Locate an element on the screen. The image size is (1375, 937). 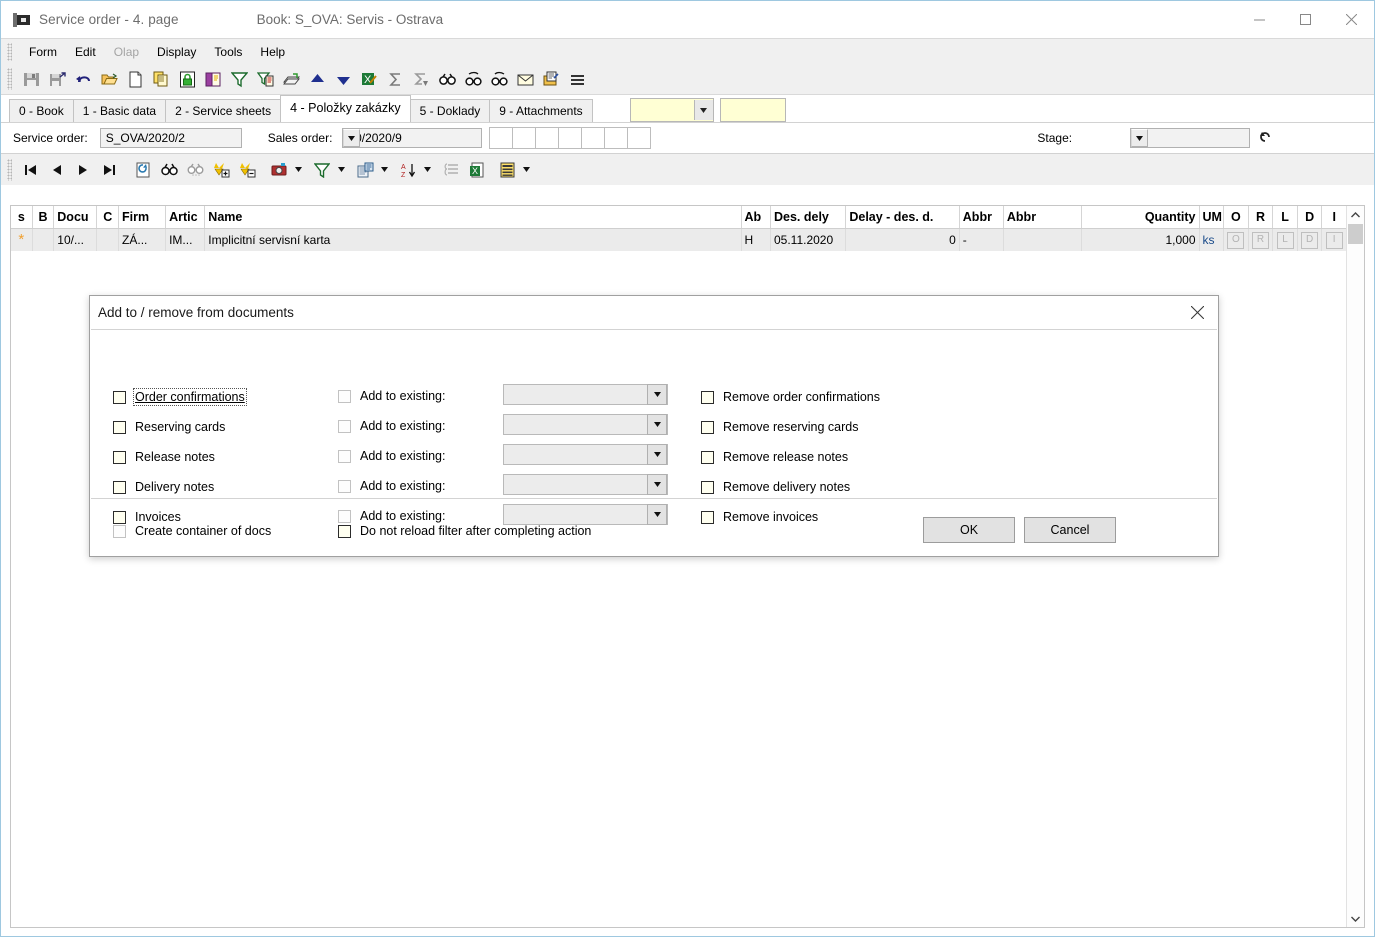
tab-4-polozky-zakazky: 4 - Položky zakázky is located at coordinates (345, 108).